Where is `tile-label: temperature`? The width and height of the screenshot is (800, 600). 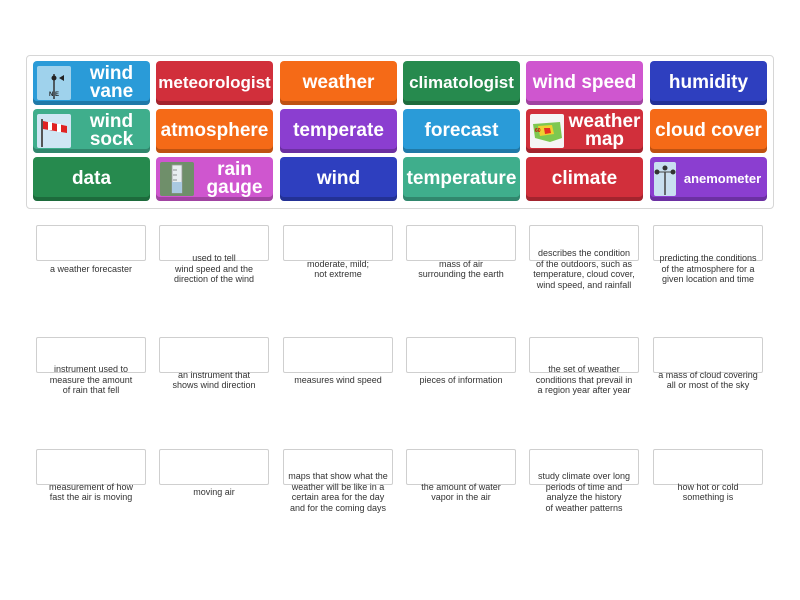 tile-label: temperature is located at coordinates (461, 178).